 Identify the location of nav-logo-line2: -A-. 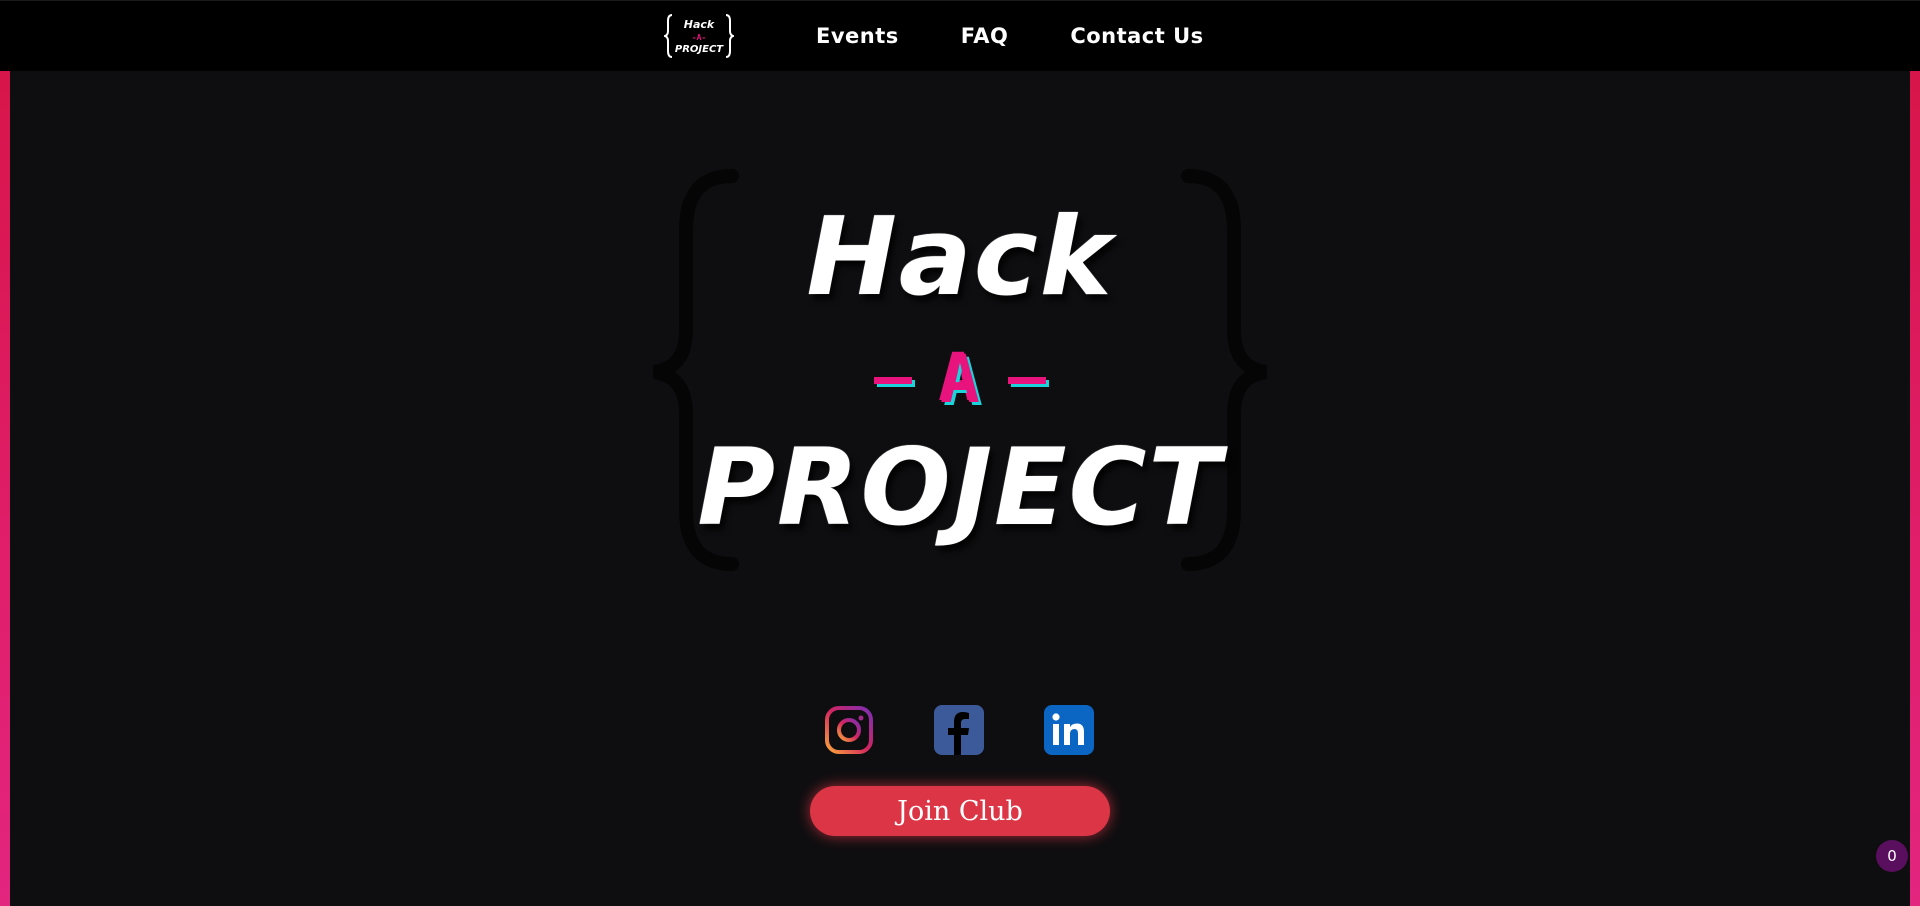
(699, 37).